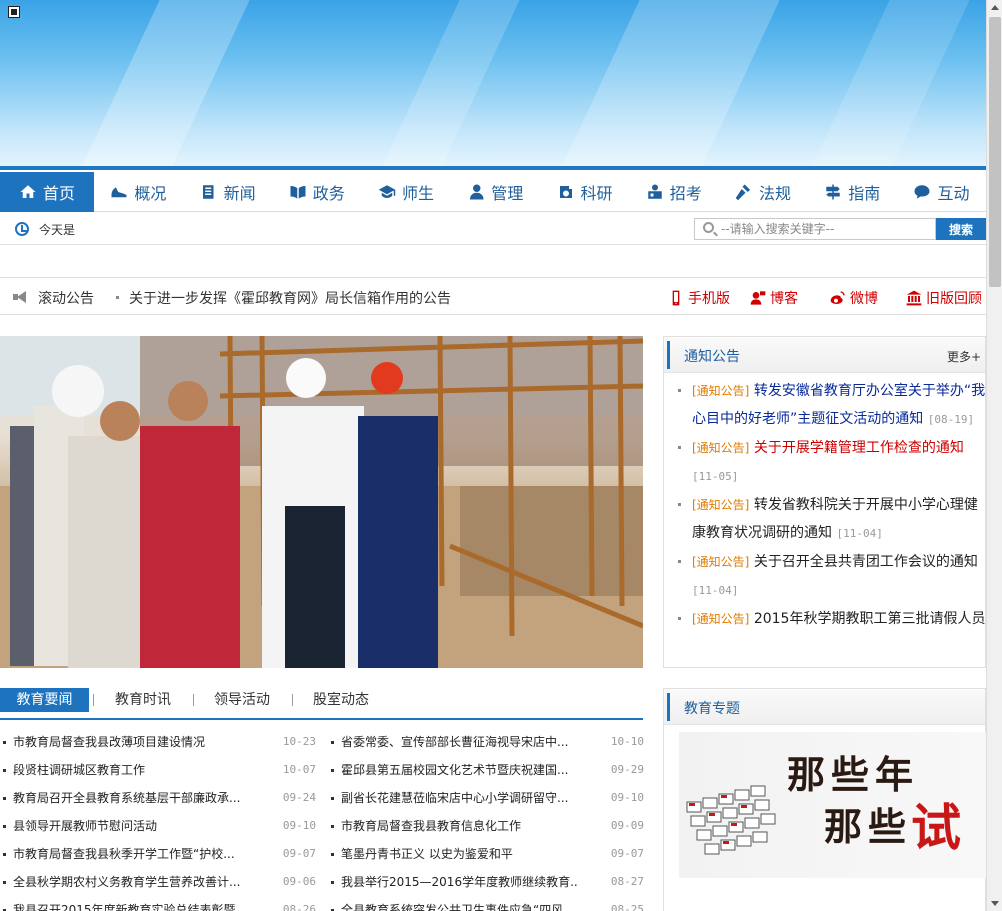  I want to click on list-item: 霍邱县第五届校园文化艺术节暨庆祝建国... 09-29, so click(486, 774).